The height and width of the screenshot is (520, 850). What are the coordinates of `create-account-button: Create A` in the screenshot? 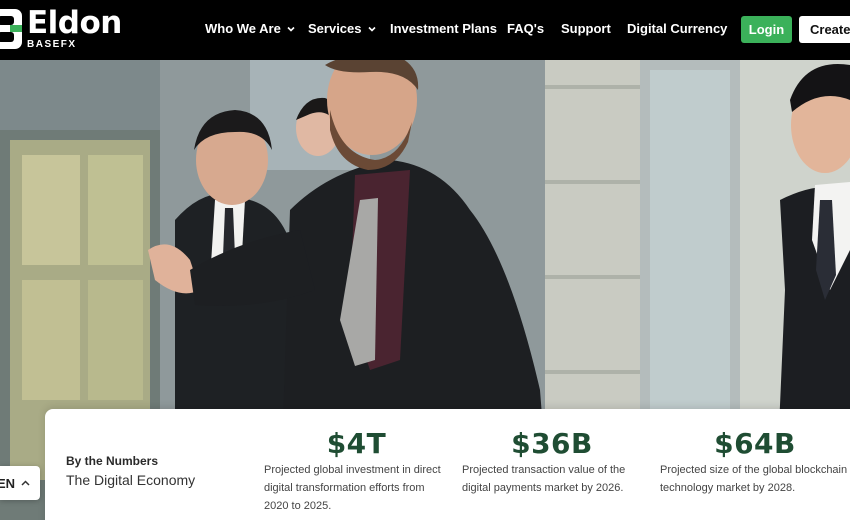 It's located at (824, 29).